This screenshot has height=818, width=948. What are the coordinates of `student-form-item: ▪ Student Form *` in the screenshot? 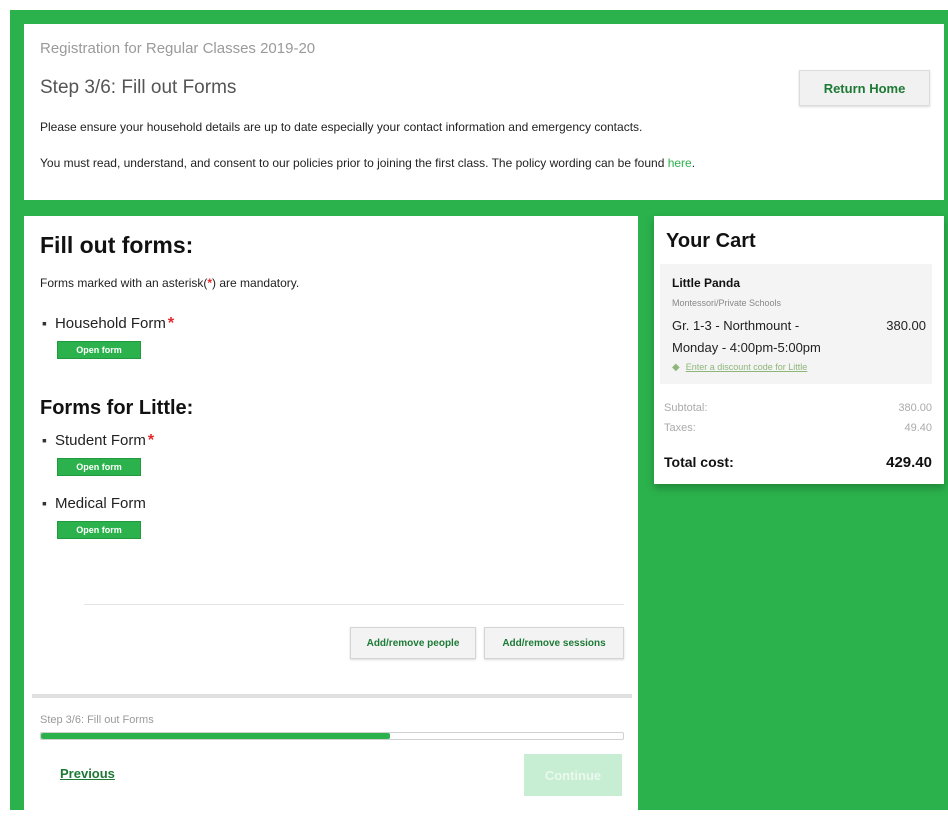 It's located at (98, 441).